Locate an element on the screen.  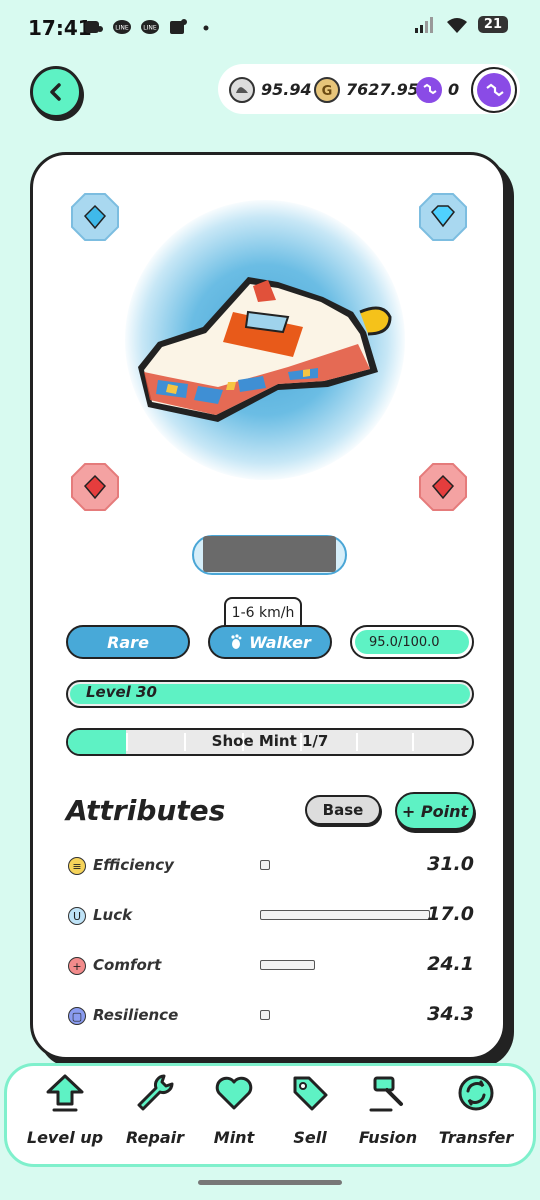
sell-button: Sell is located at coordinates (310, 1109).